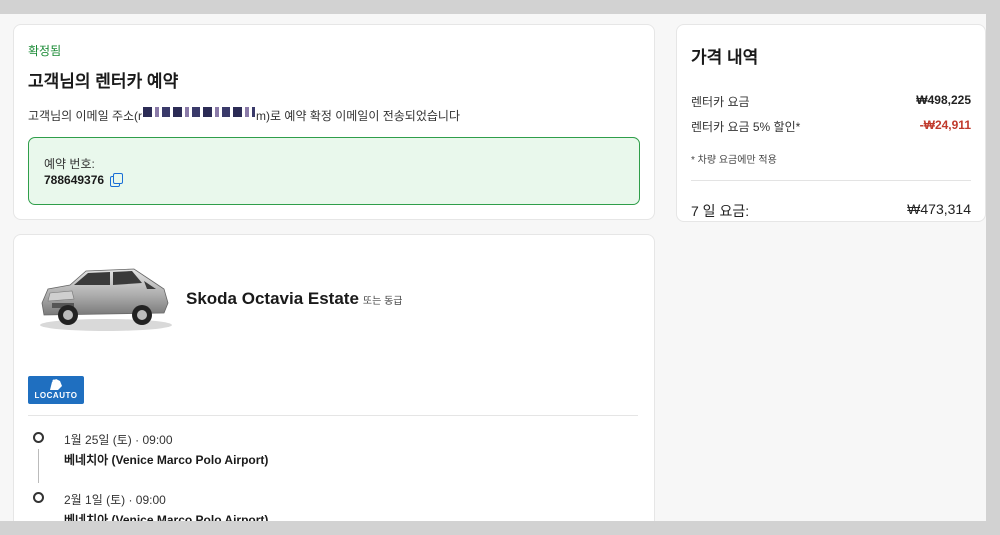  What do you see at coordinates (831, 126) in the screenshot?
I see `price-row-discount: 렌터카 요금 5% 할인* -₩24,911` at bounding box center [831, 126].